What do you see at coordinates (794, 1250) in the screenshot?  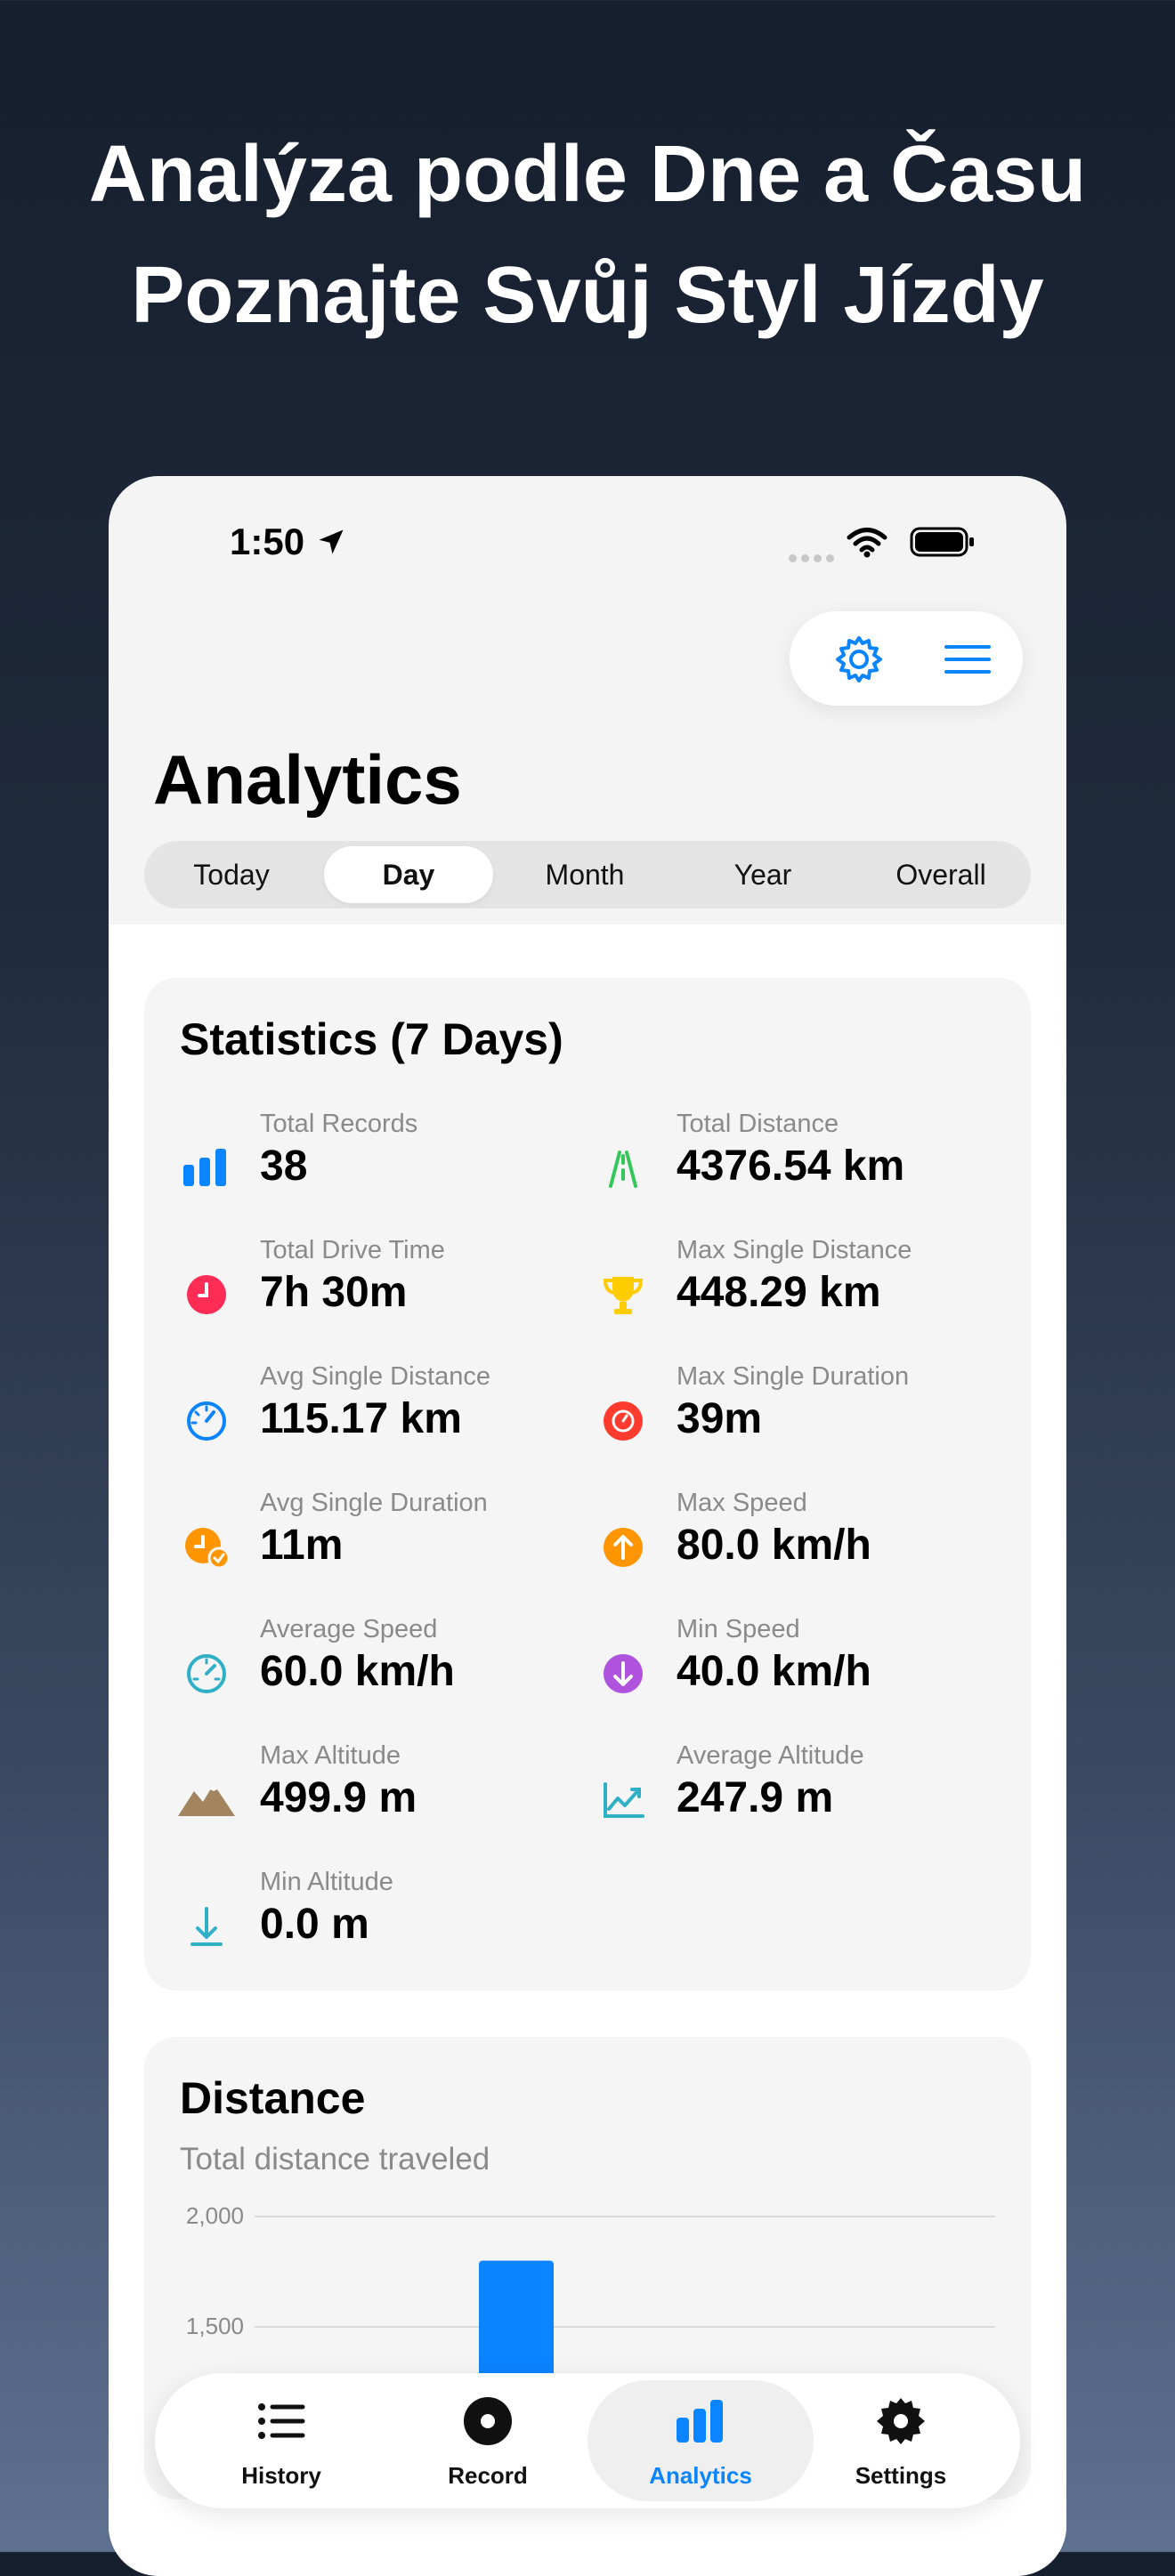 I see `stat-label: Max Single Distance` at bounding box center [794, 1250].